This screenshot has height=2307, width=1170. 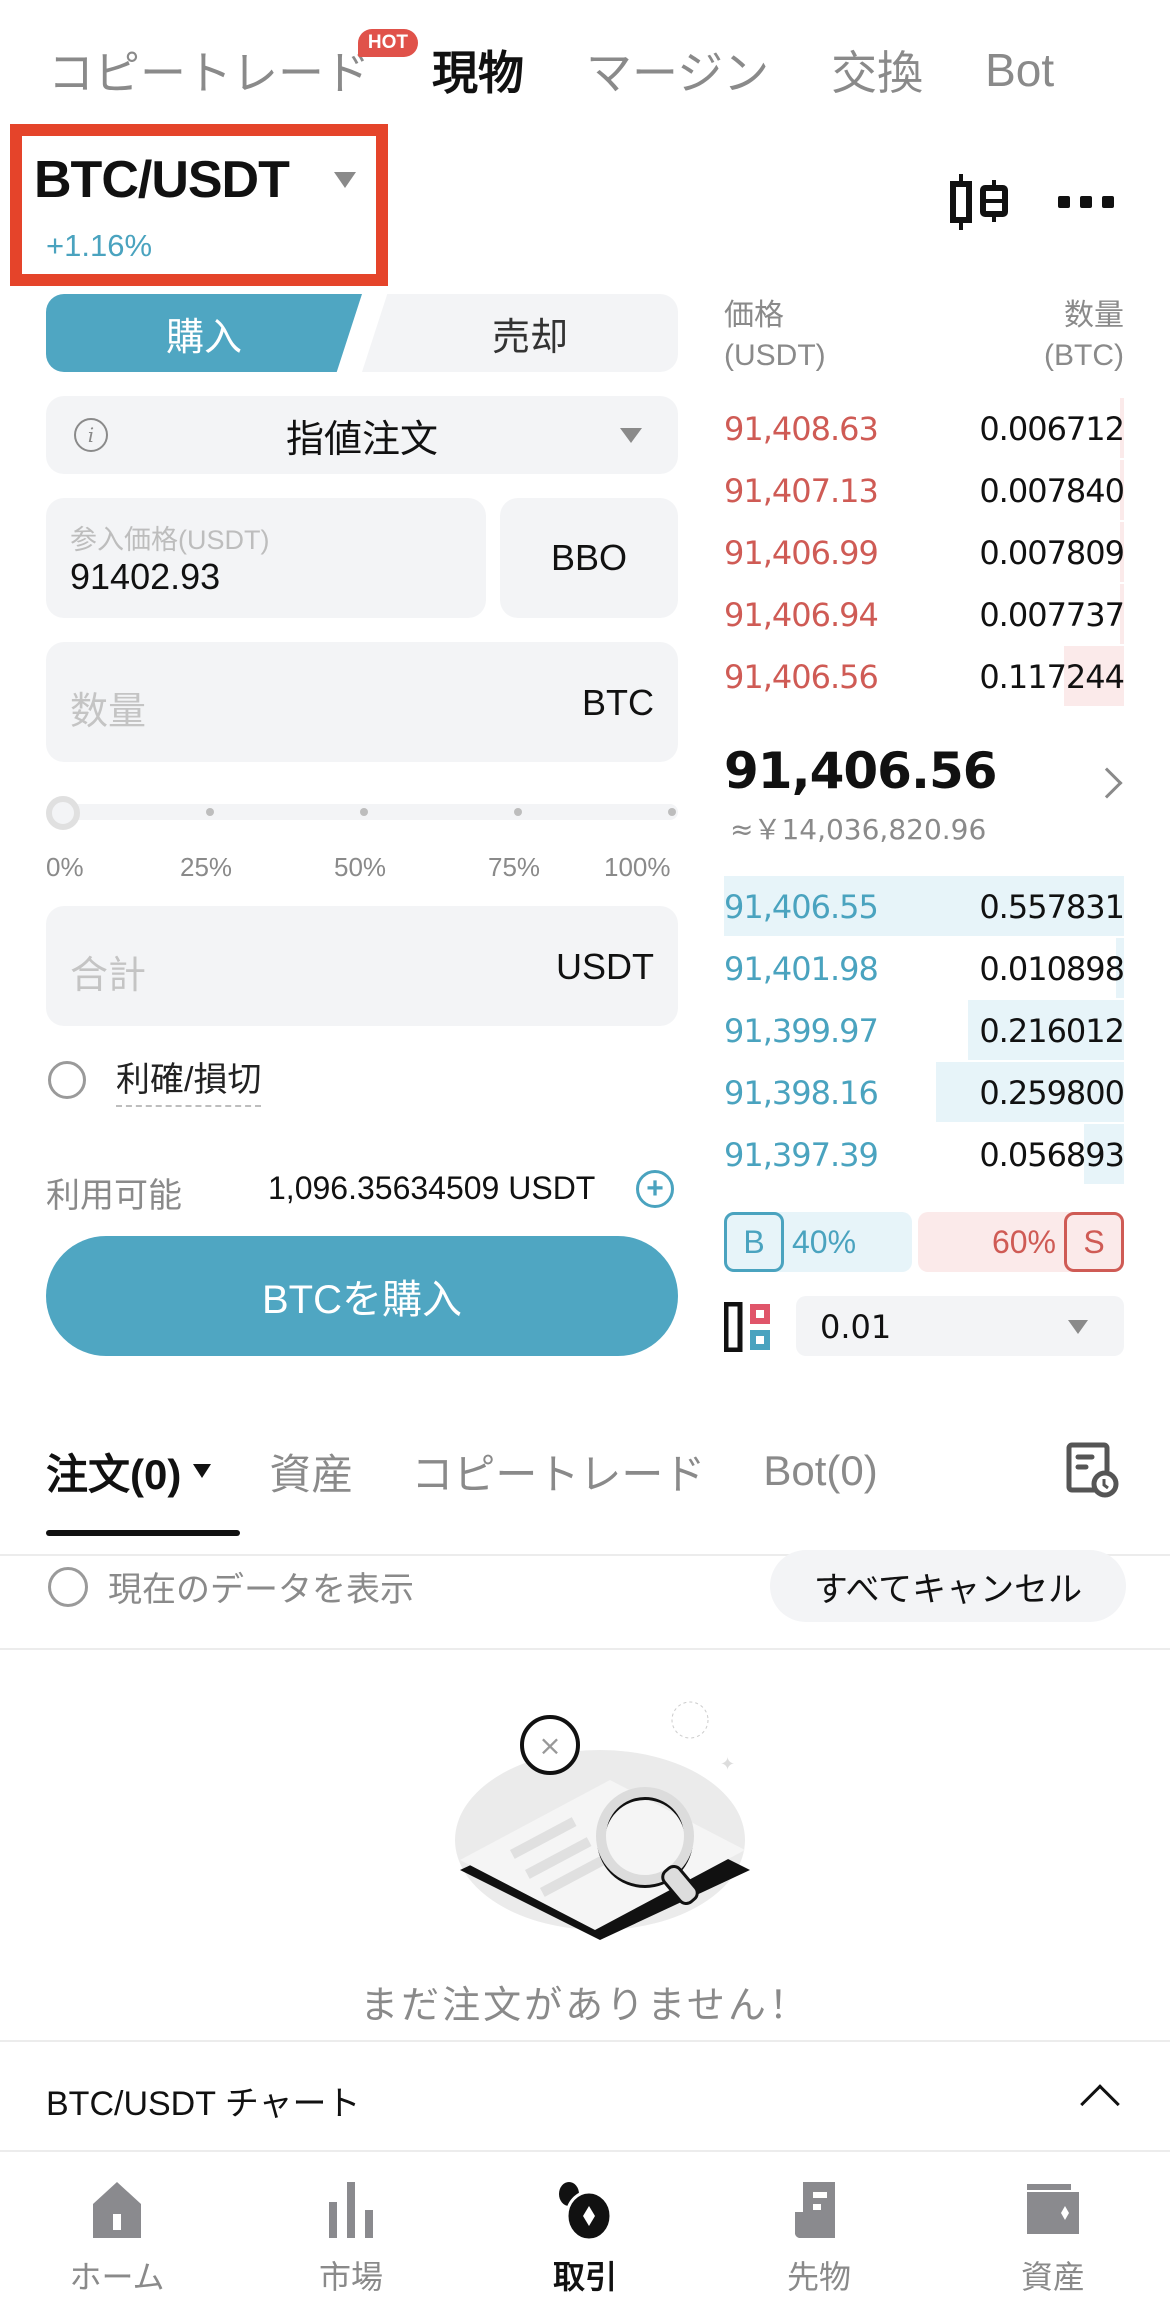 I want to click on slider-label: 75%, so click(x=514, y=867).